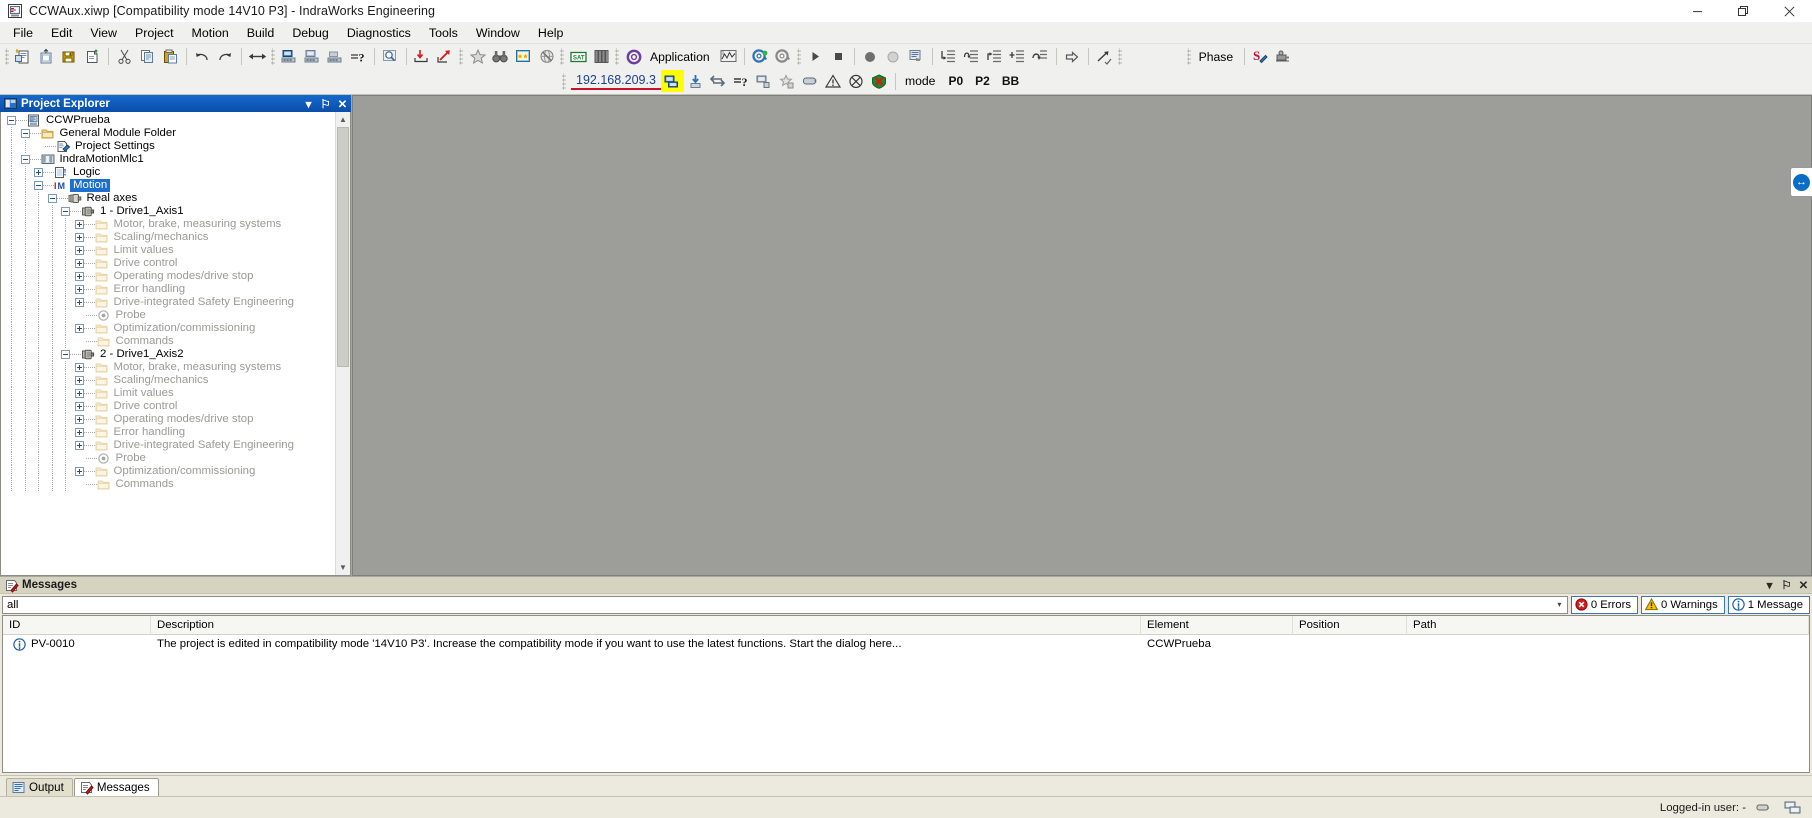 Image resolution: width=1812 pixels, height=818 pixels. I want to click on find-in-project-icon, so click(390, 57).